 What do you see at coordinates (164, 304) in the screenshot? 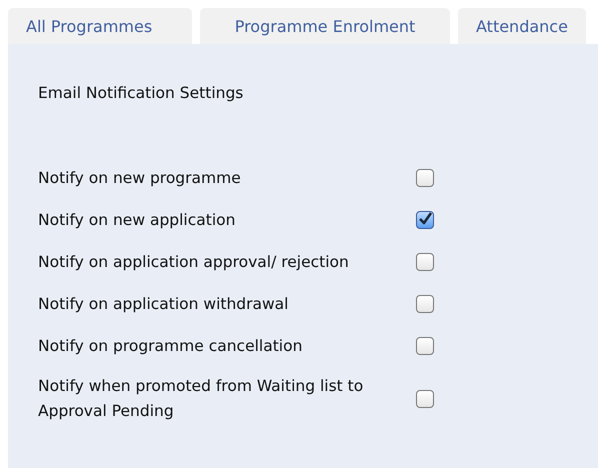
I see `setting-label: Notify on application withdrawal` at bounding box center [164, 304].